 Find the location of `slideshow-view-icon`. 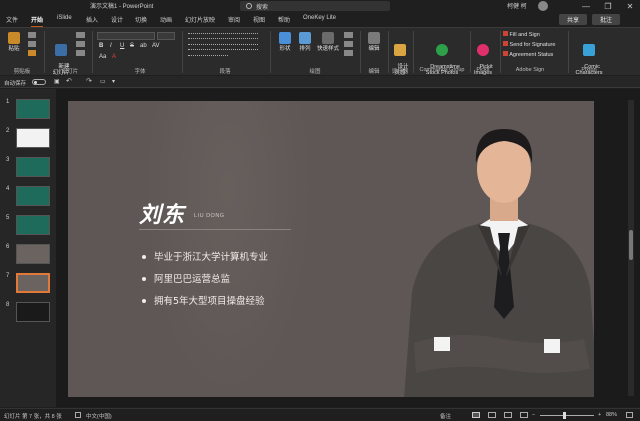

slideshow-view-icon is located at coordinates (524, 415).